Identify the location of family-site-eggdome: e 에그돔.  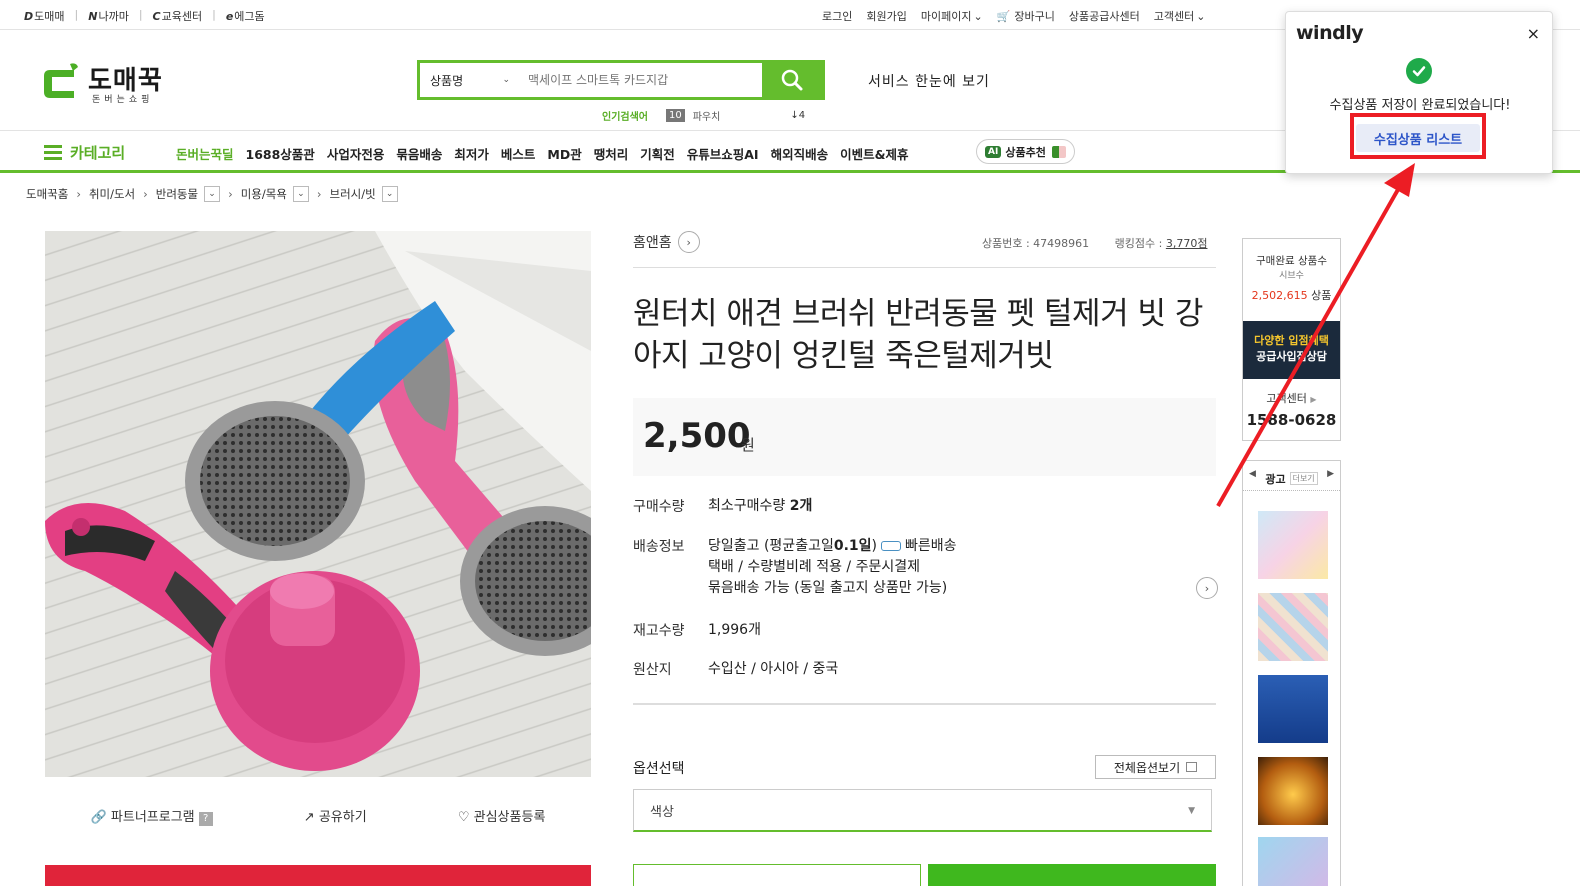
(245, 16).